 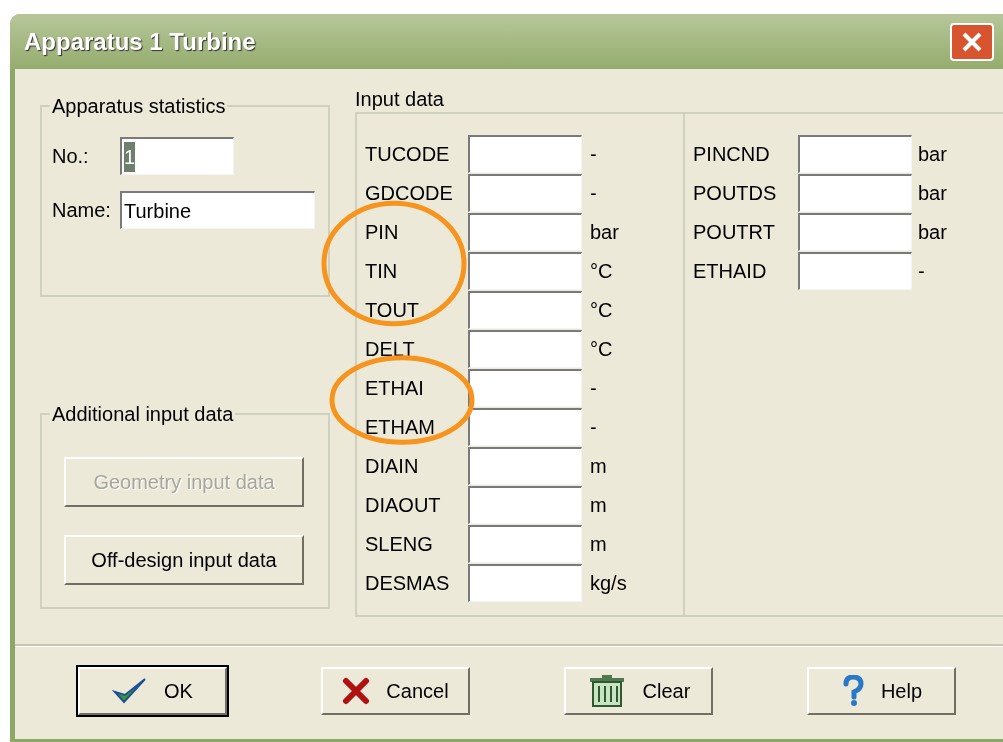 What do you see at coordinates (130, 156) in the screenshot?
I see `field-value: 1` at bounding box center [130, 156].